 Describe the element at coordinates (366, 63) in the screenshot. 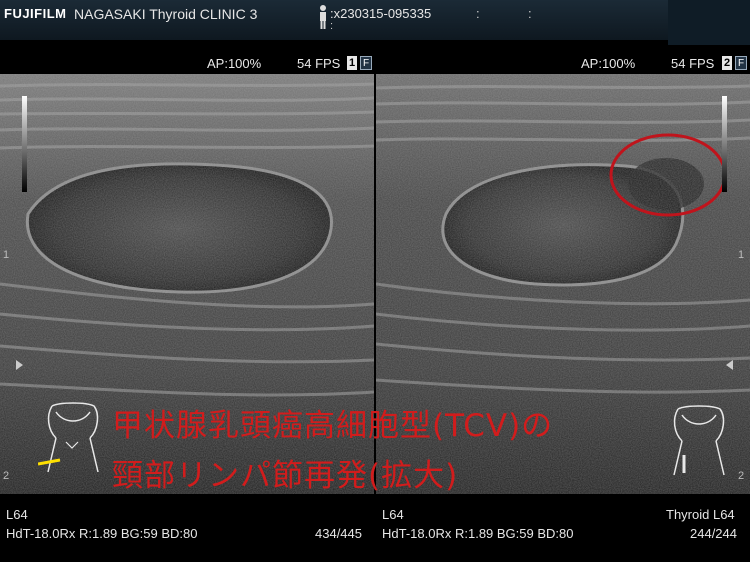

I see `left-mode-badge: F` at that location.